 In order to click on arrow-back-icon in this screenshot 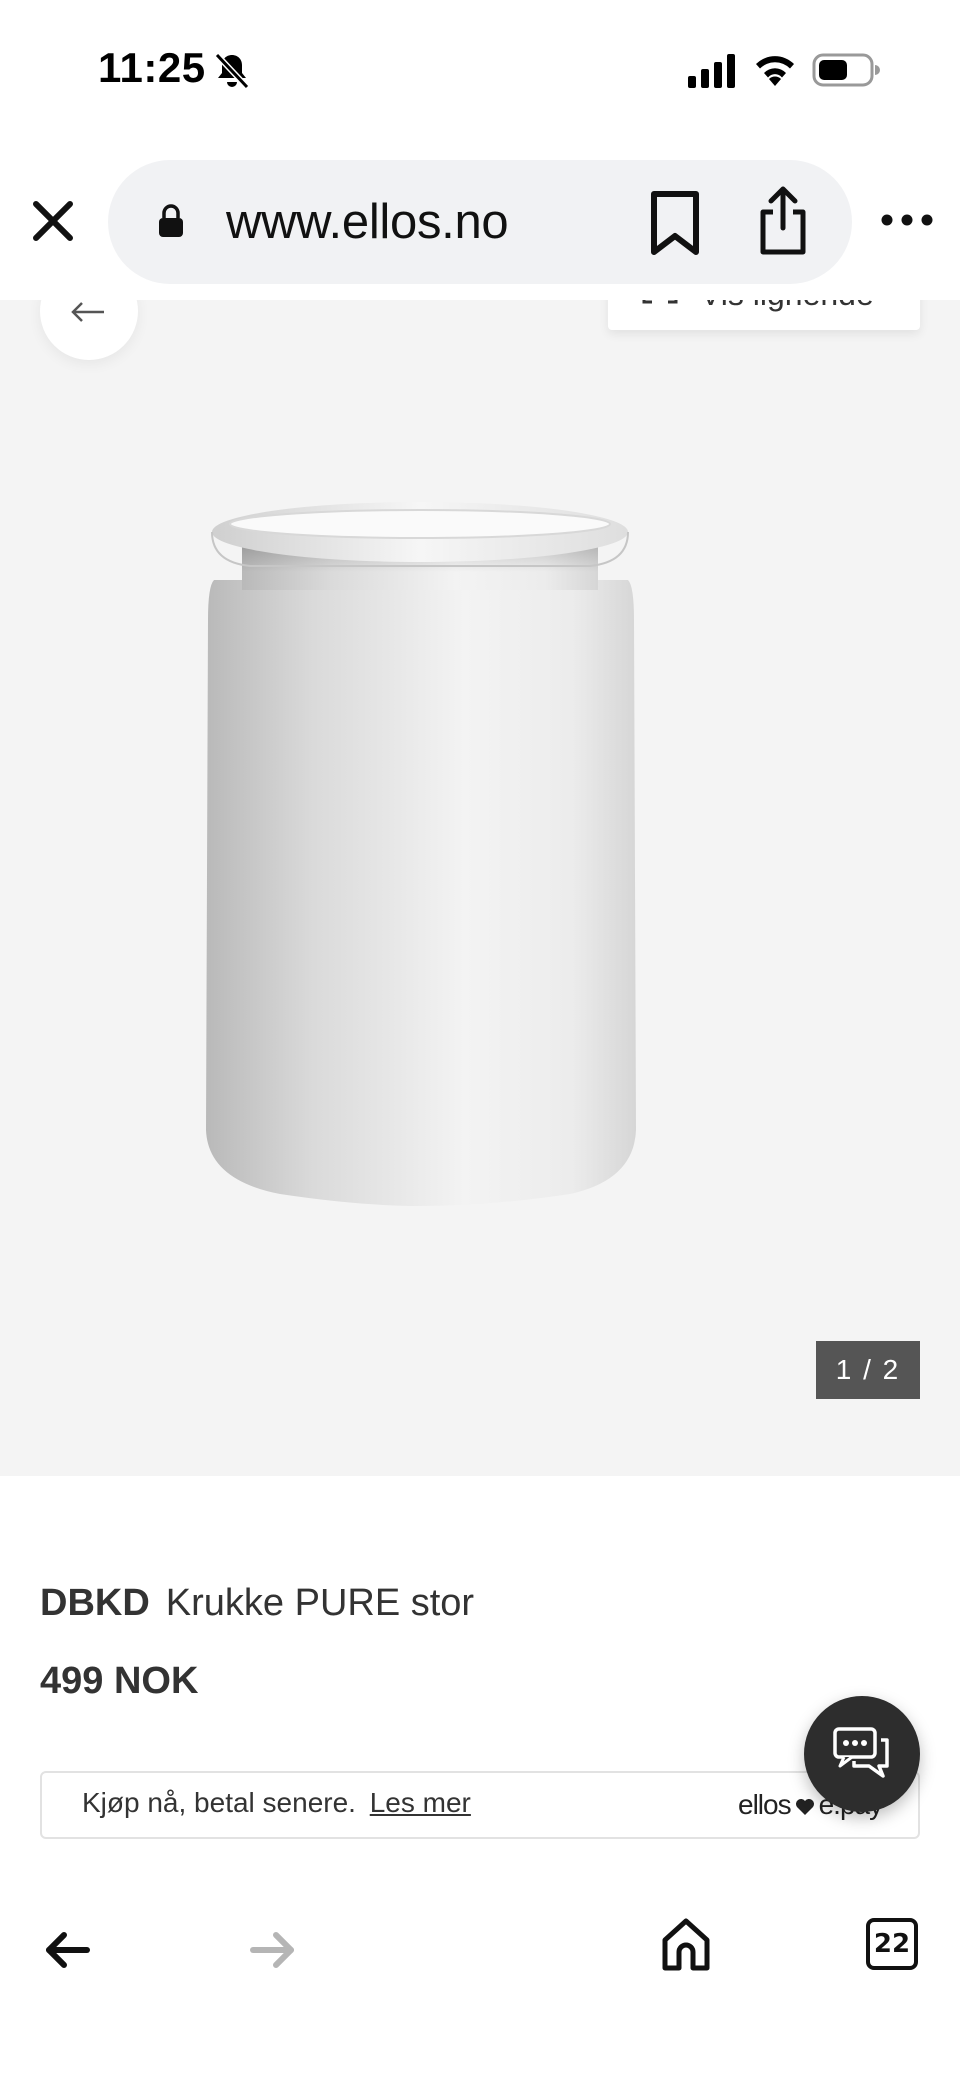, I will do `click(67, 1950)`.